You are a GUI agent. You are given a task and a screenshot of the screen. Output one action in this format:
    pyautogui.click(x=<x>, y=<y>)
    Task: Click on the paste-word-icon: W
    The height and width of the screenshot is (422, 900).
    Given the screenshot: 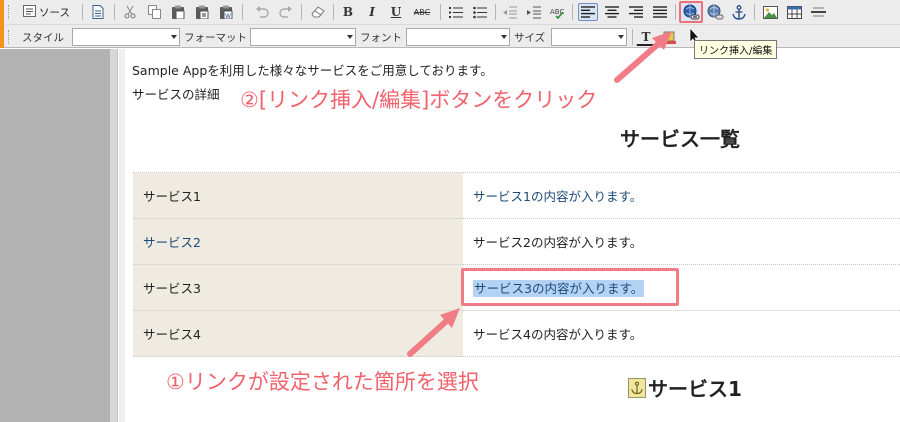 What is the action you would take?
    pyautogui.click(x=226, y=12)
    